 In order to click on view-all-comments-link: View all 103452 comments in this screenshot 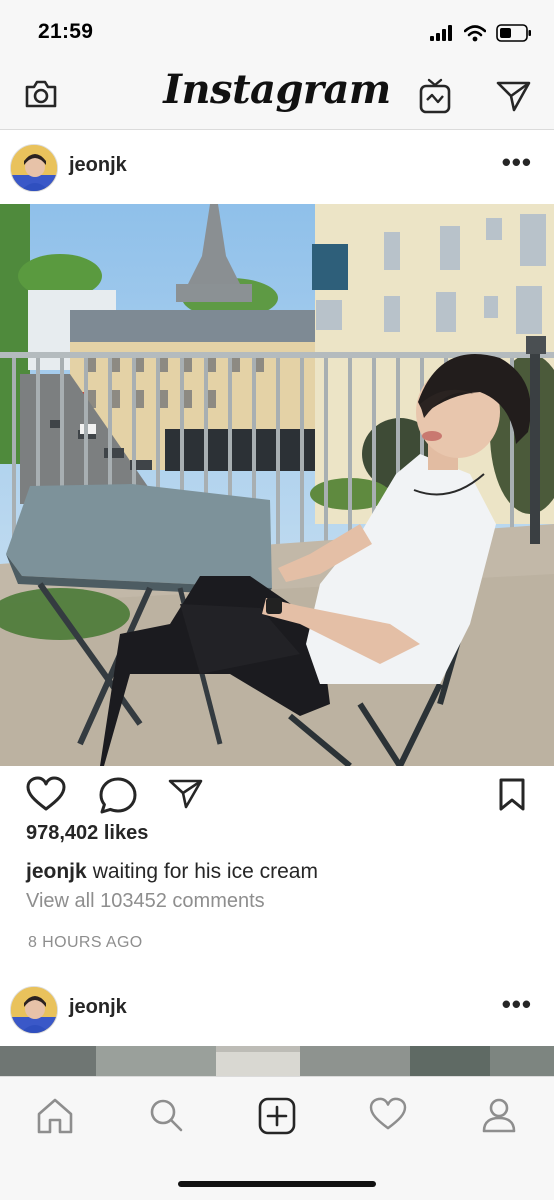, I will do `click(145, 901)`.